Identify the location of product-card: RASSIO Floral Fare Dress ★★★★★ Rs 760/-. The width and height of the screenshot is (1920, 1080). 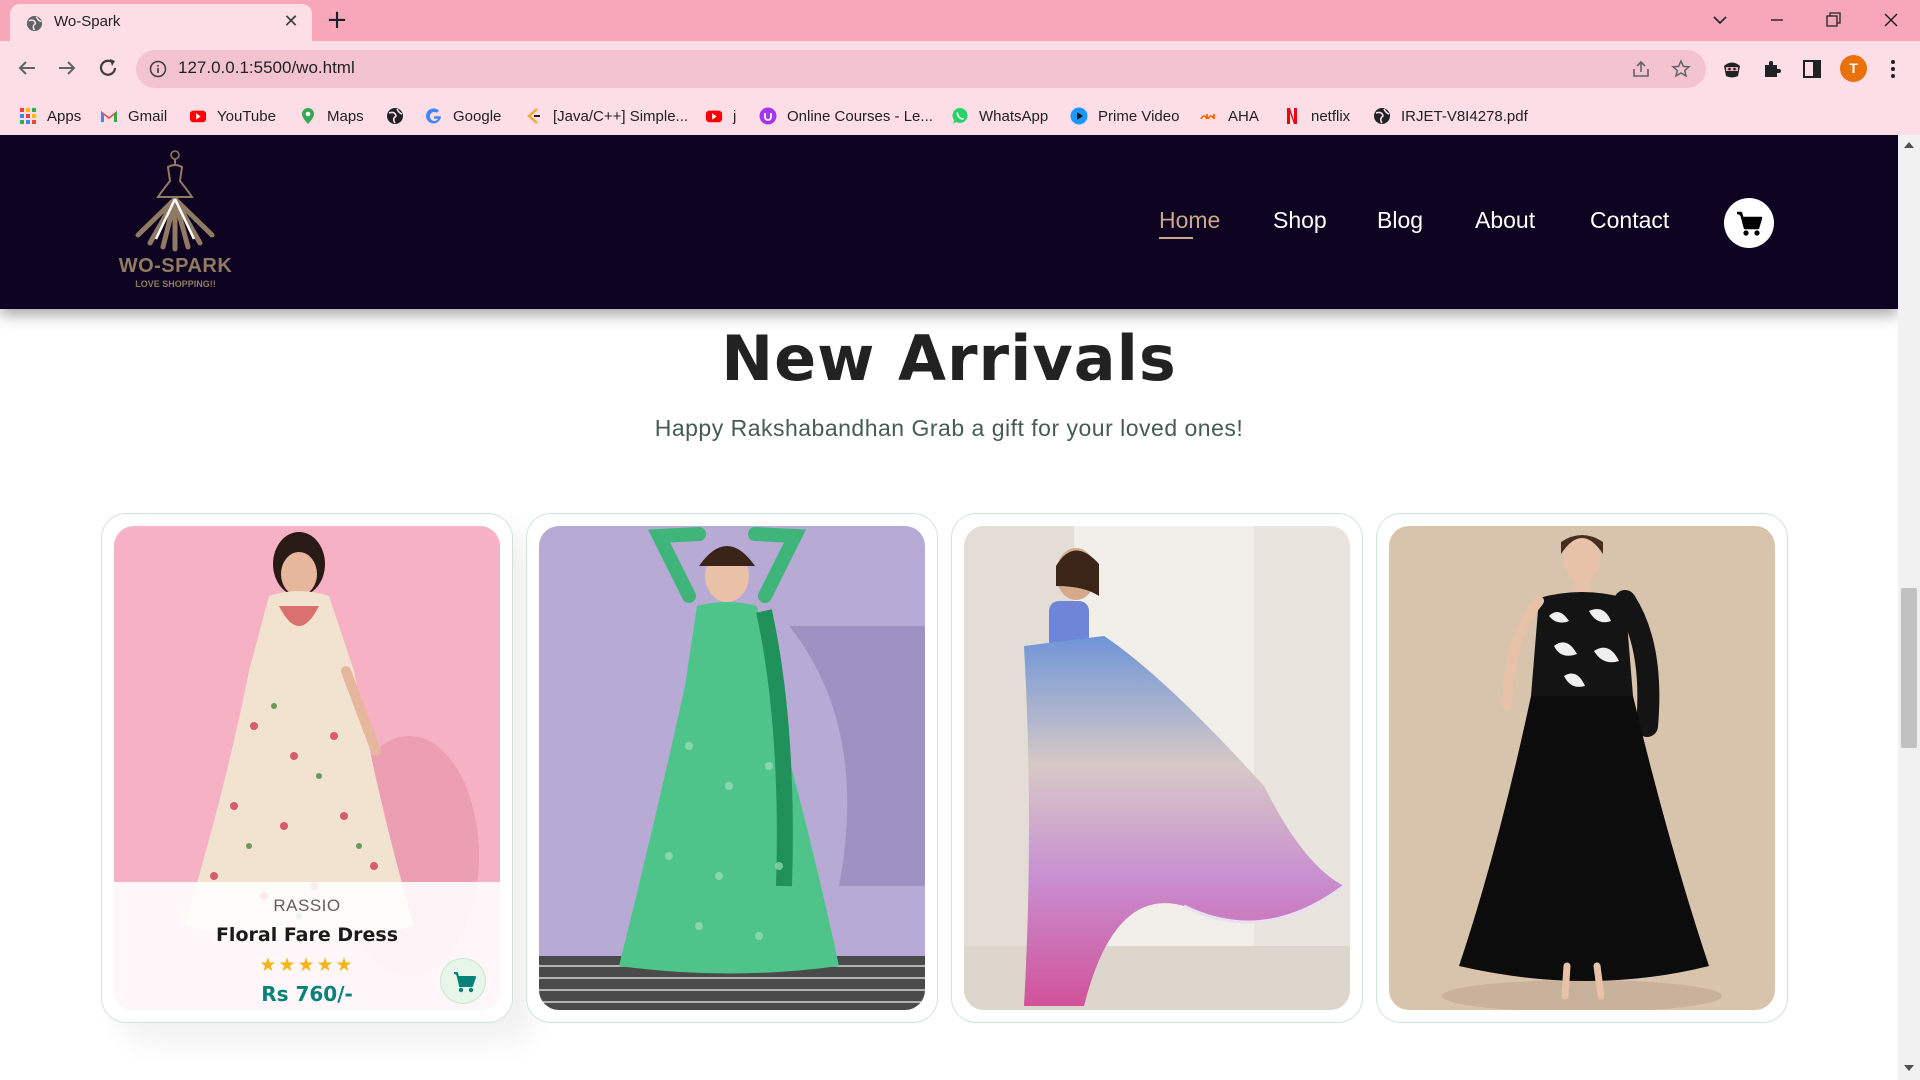
(307, 768).